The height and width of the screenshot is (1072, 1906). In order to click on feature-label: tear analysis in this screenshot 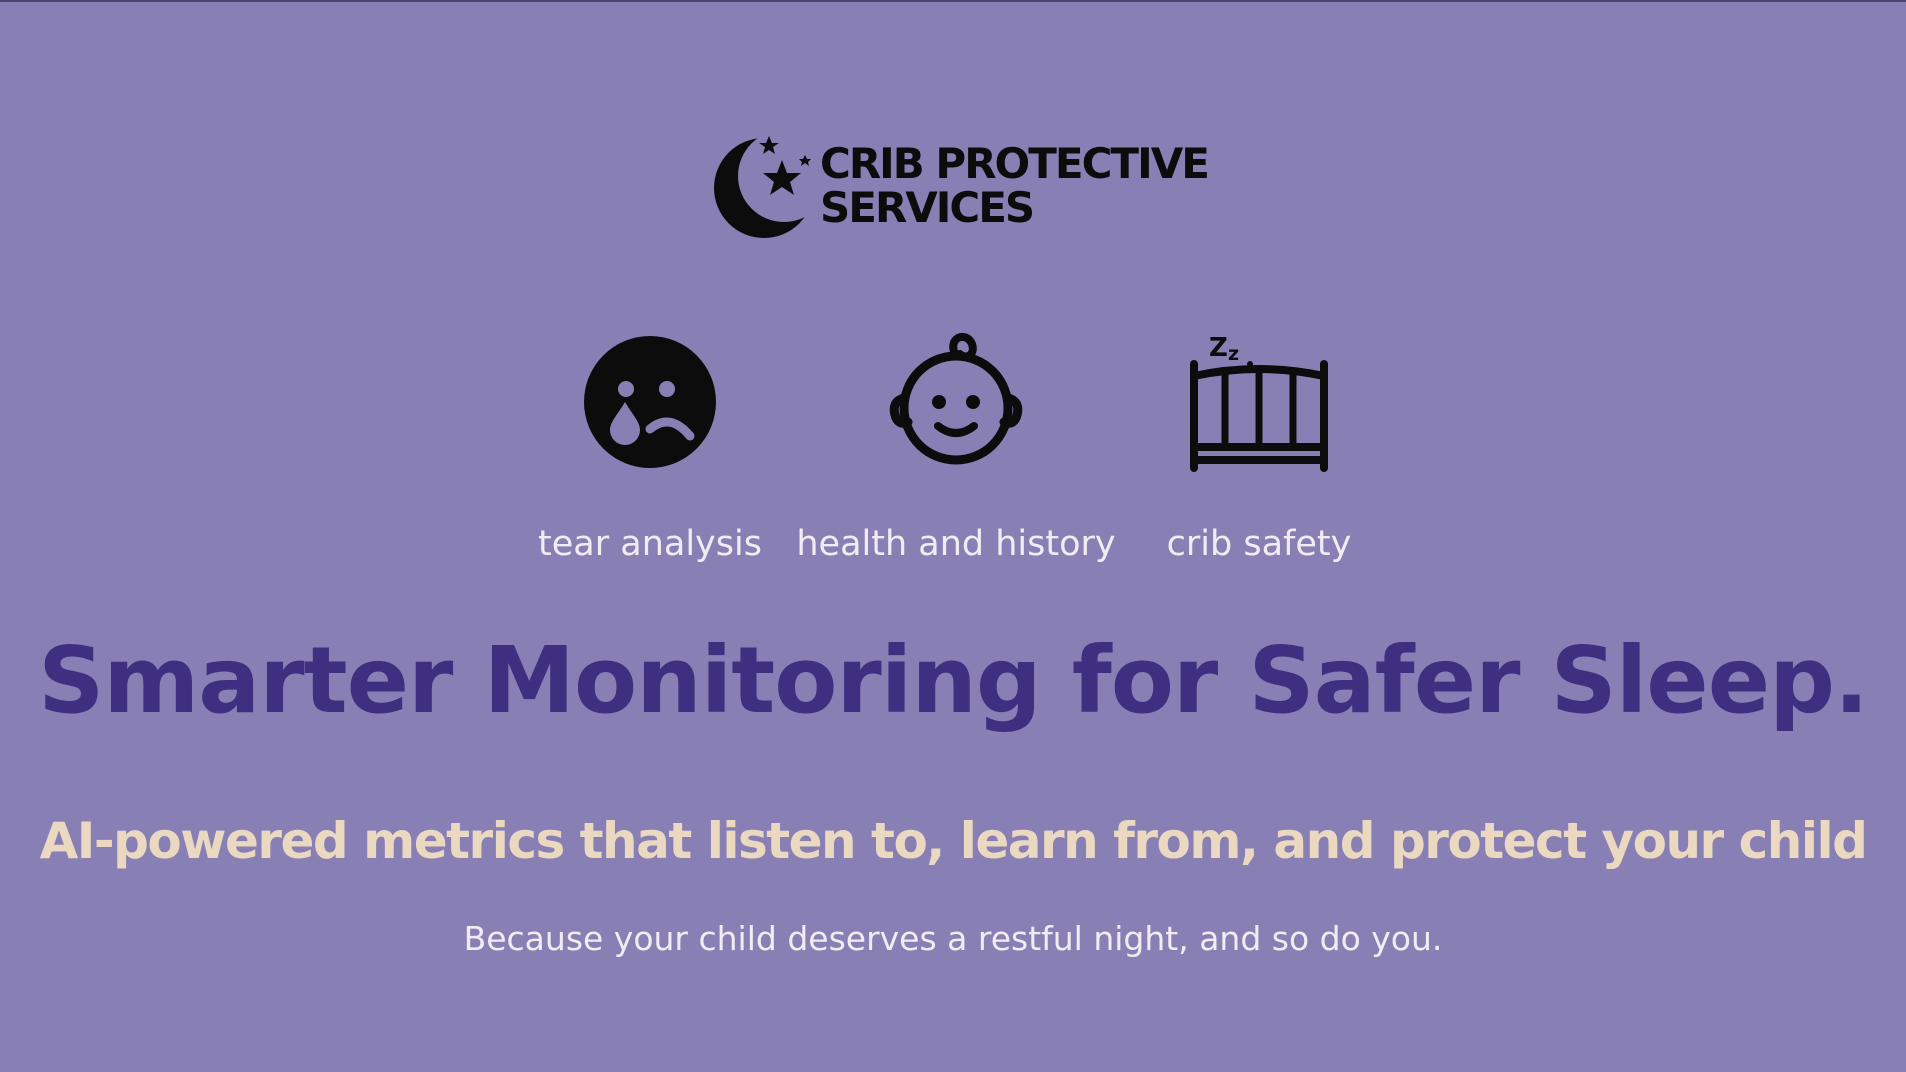, I will do `click(650, 544)`.